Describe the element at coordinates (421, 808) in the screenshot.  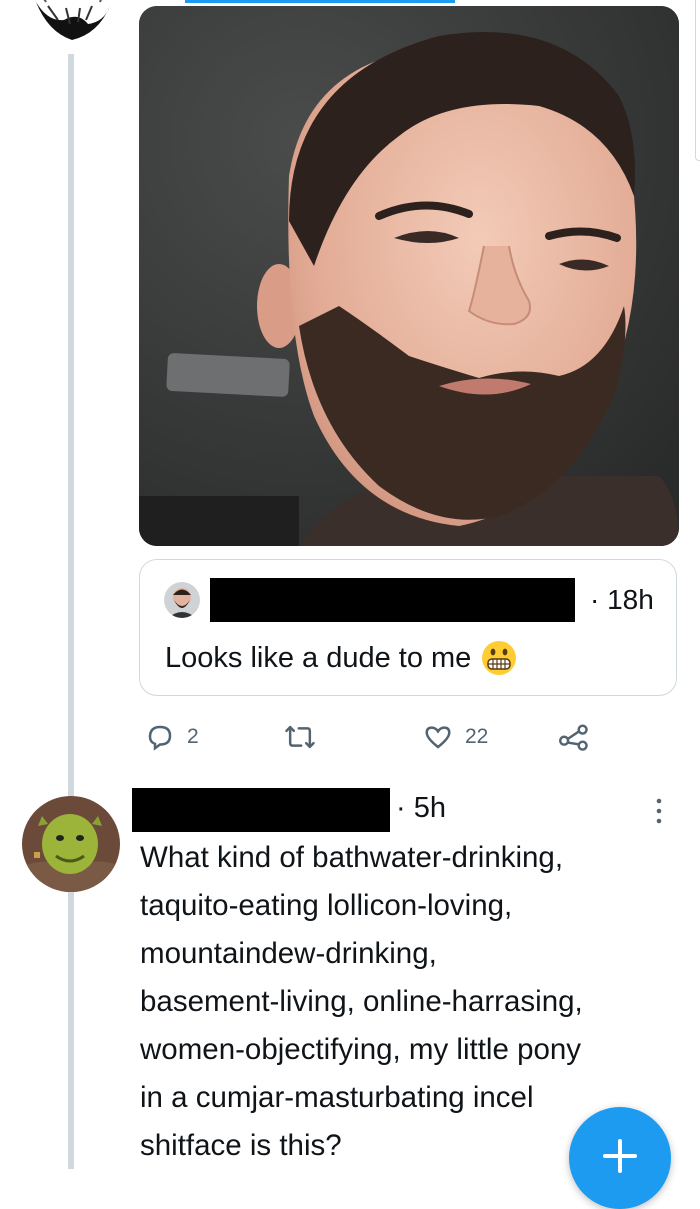
I see `reply-tweet-time: · 5h` at that location.